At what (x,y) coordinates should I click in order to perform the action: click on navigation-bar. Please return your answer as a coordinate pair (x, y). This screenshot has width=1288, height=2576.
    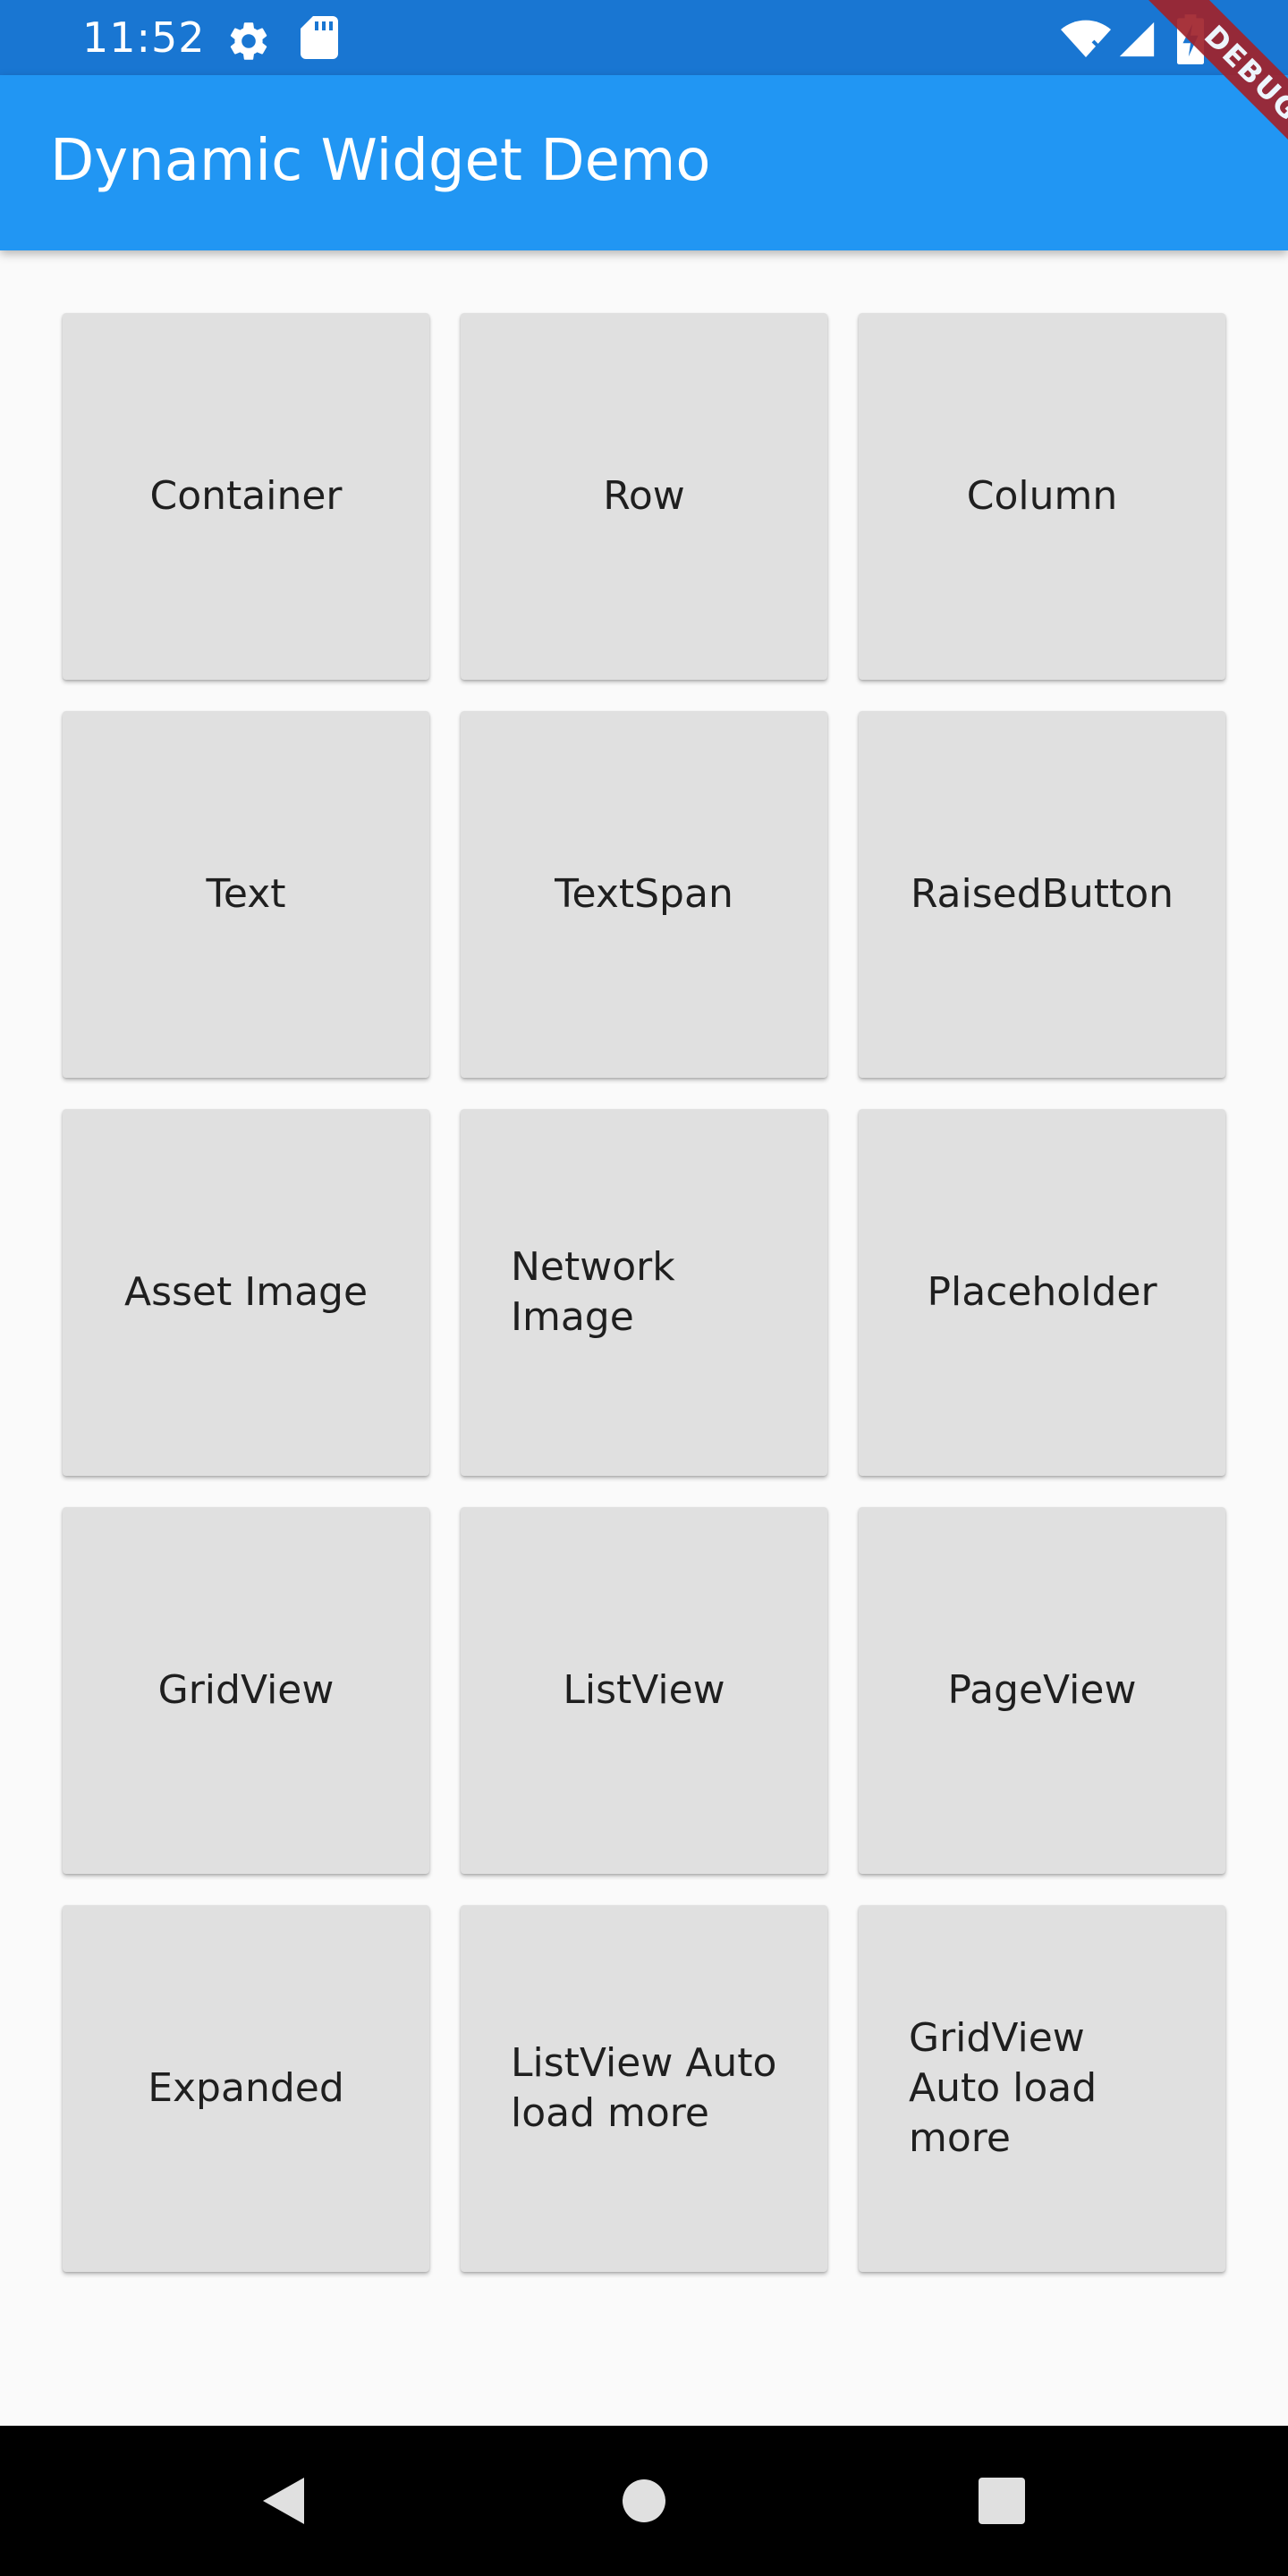
    Looking at the image, I should click on (644, 2501).